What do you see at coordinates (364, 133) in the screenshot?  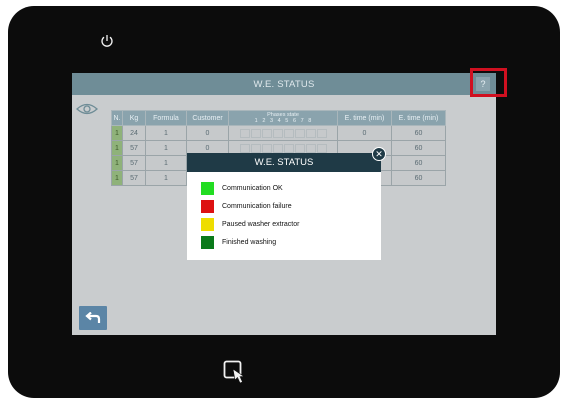 I see `cell-e-time: 0` at bounding box center [364, 133].